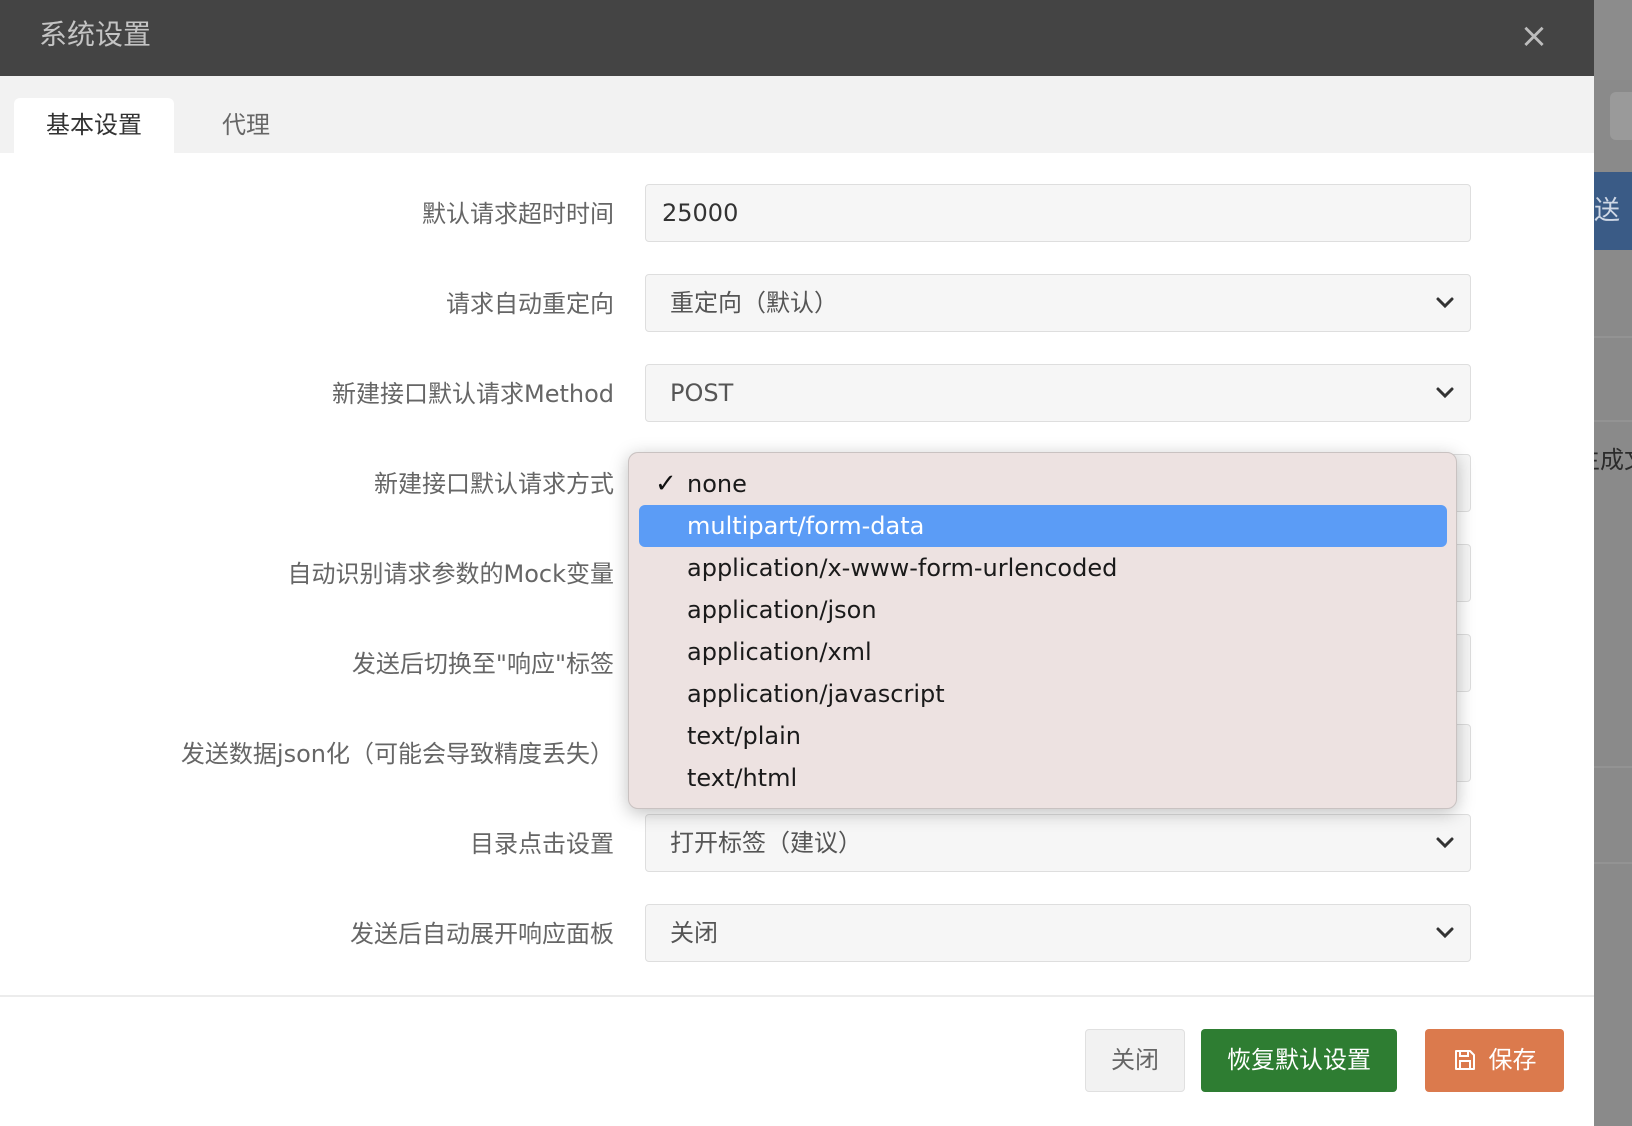 The image size is (1632, 1126). I want to click on json-label: 发送数据json化（可能会导致精度丢失）, so click(397, 754).